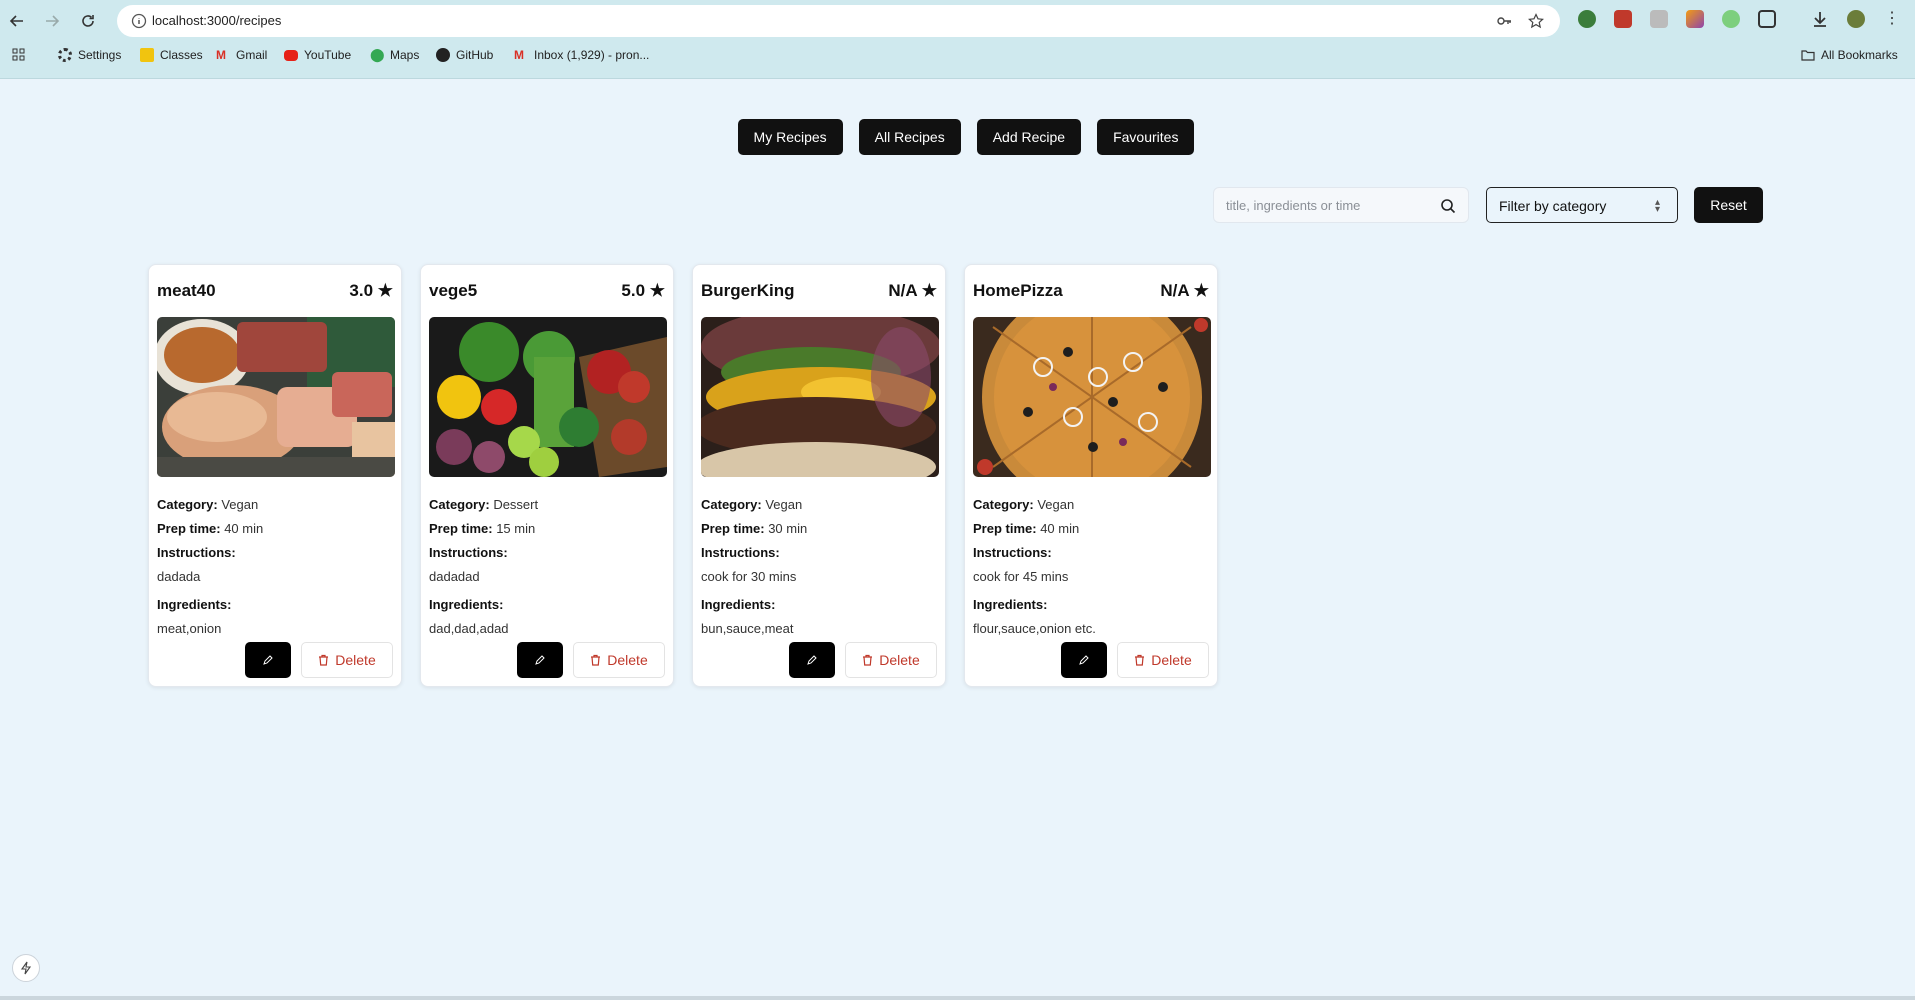 The width and height of the screenshot is (1915, 1000). I want to click on filter-label: Filter by category, so click(1553, 206).